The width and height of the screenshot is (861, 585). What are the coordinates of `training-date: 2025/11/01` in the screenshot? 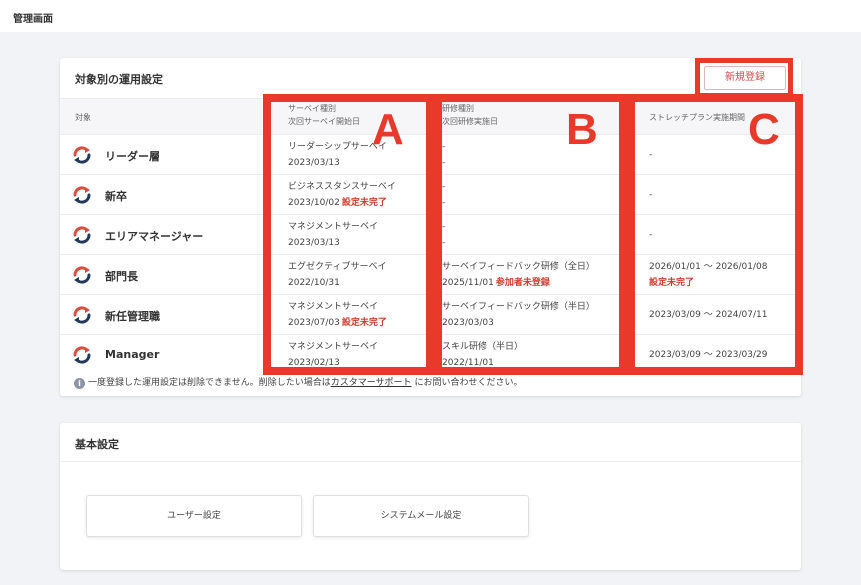 It's located at (468, 283).